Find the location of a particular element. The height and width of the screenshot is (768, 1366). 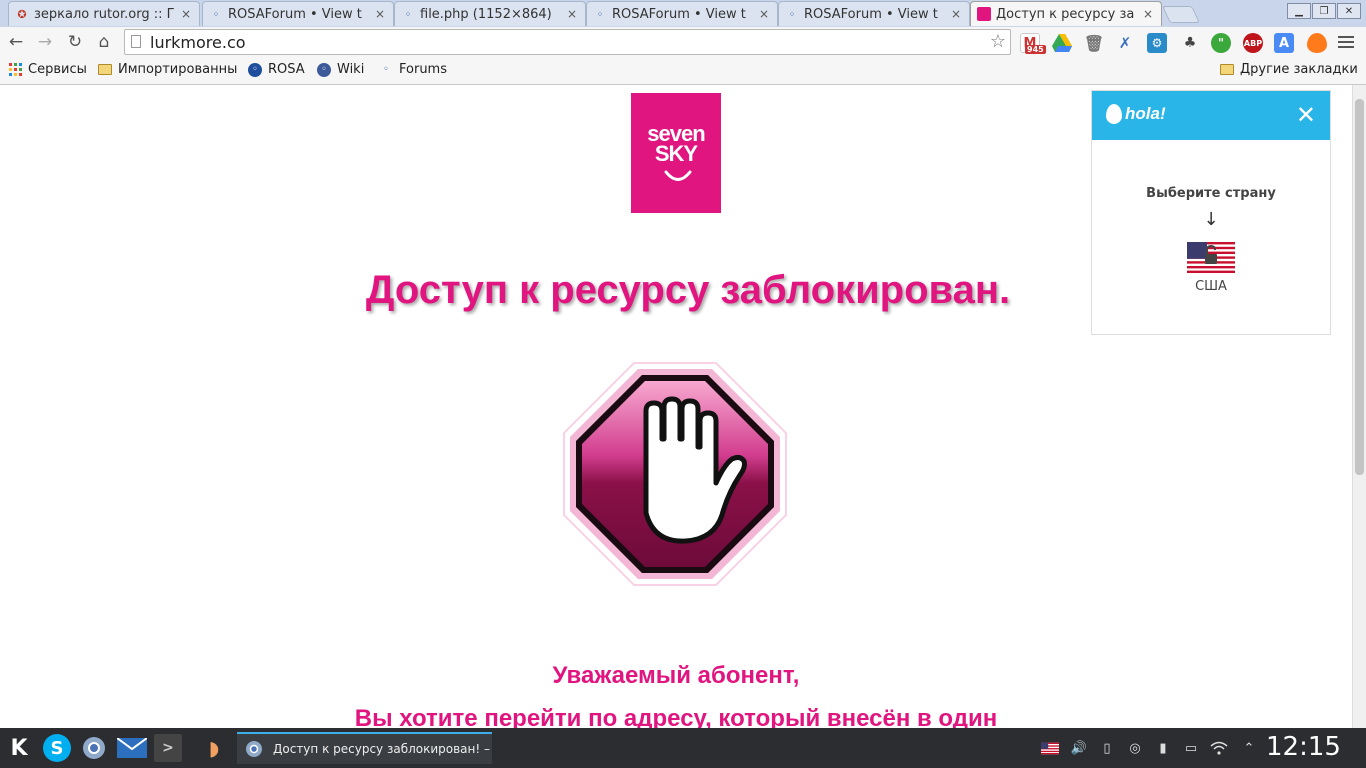

bookmark-label: Сервисы is located at coordinates (57, 69).